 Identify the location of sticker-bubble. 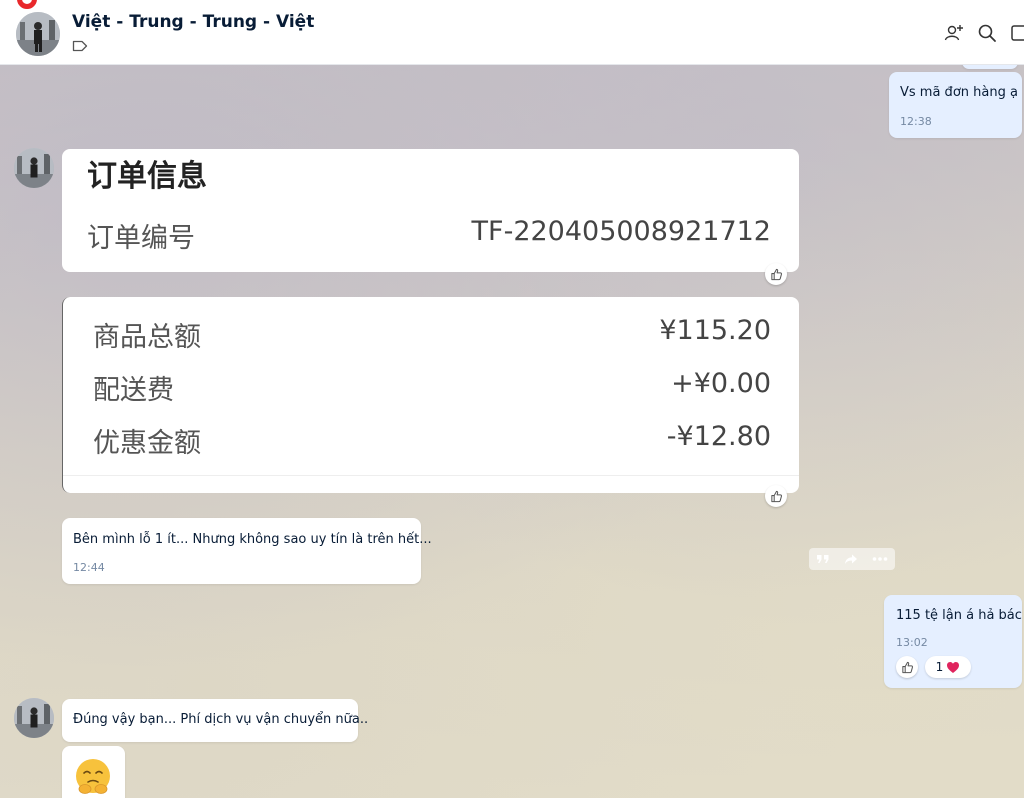
(93, 772).